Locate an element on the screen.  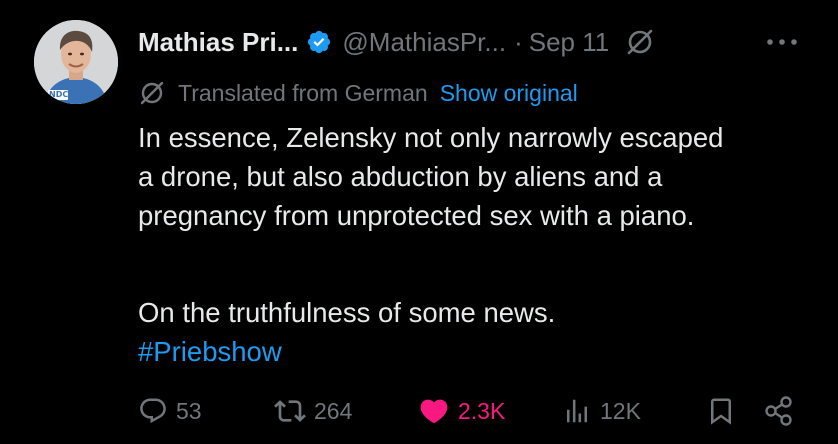
tweet-actions: 53 264 2.3K 12K is located at coordinates (419, 411).